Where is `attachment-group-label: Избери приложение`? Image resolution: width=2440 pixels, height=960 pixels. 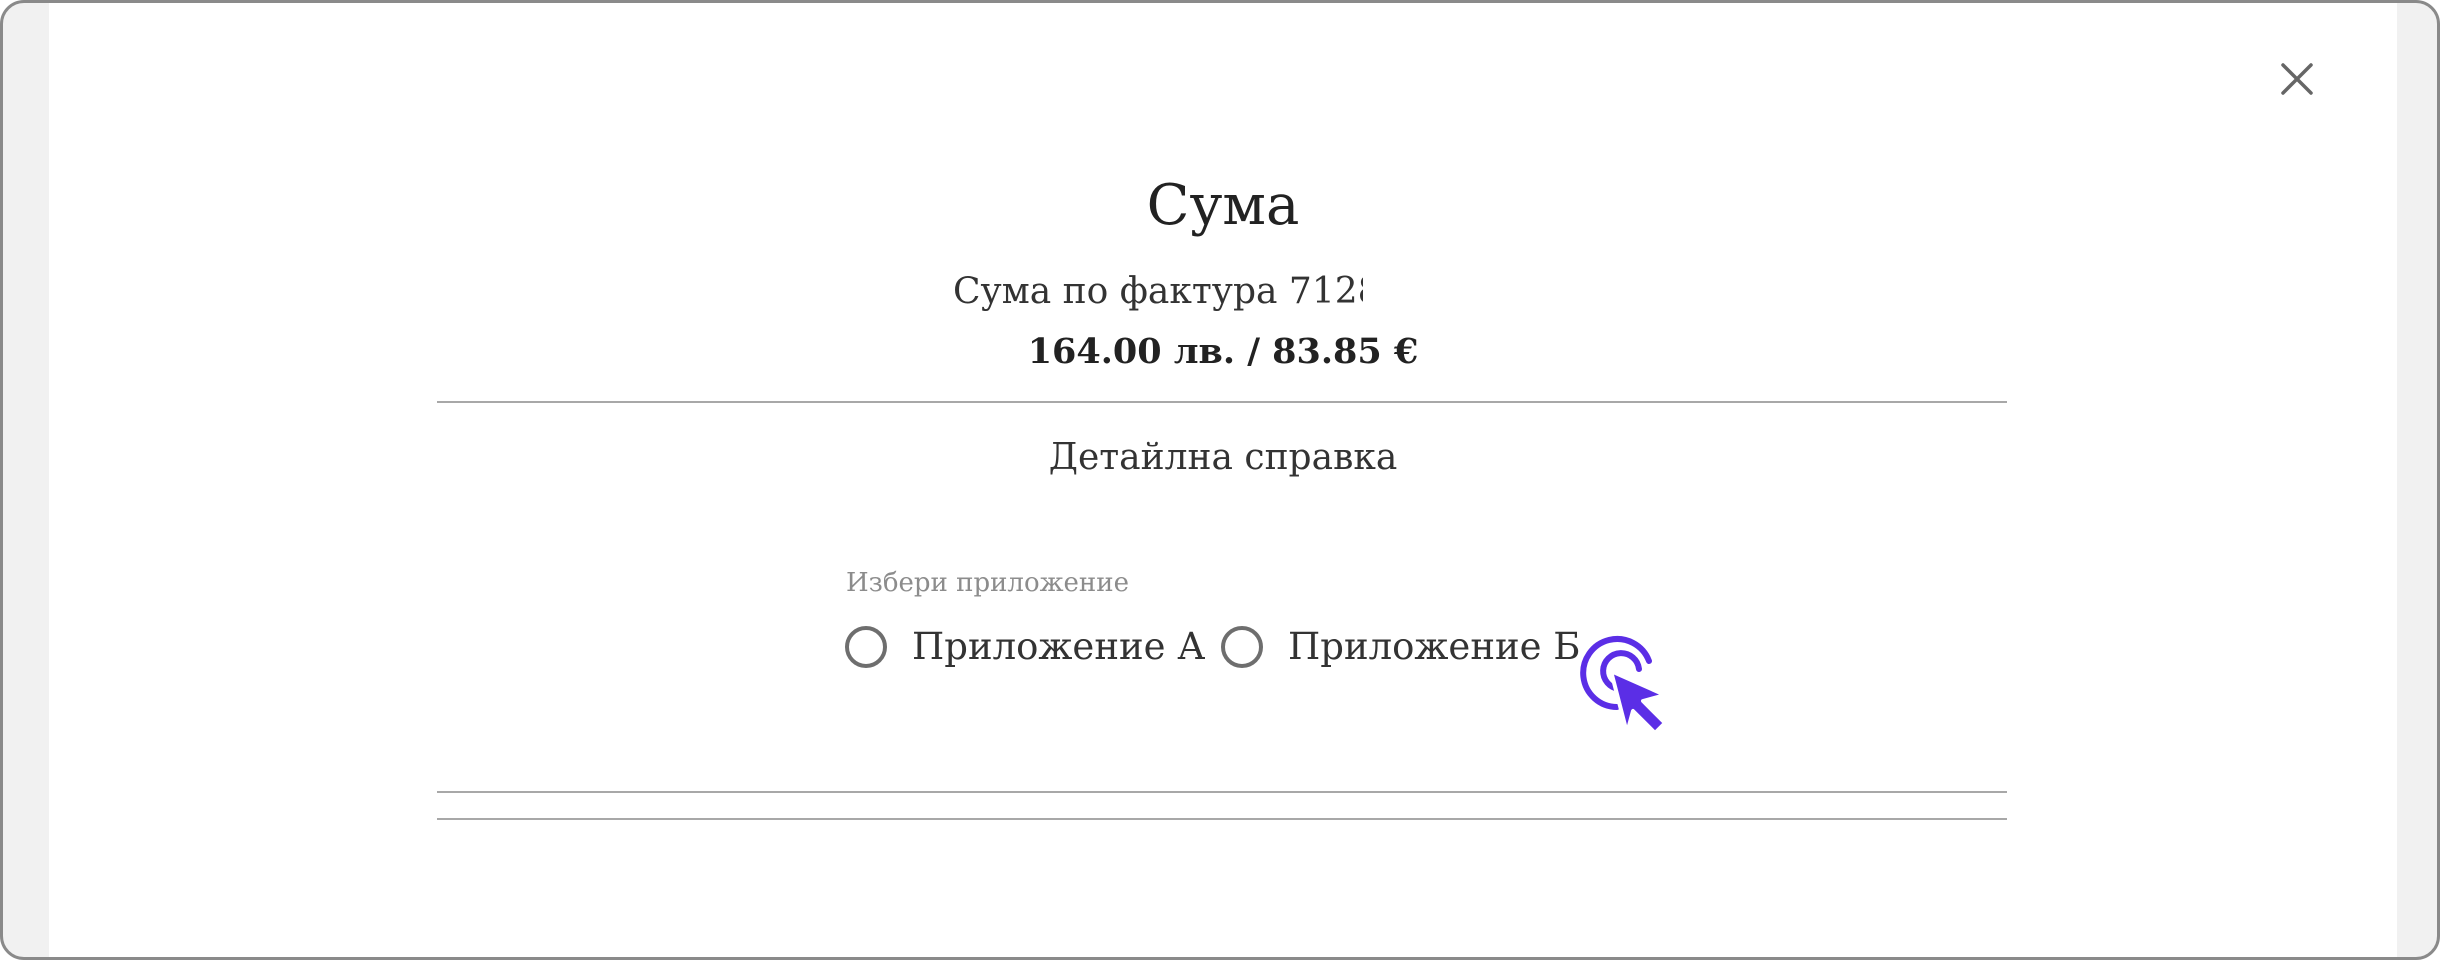
attachment-group-label: Избери приложение is located at coordinates (987, 583).